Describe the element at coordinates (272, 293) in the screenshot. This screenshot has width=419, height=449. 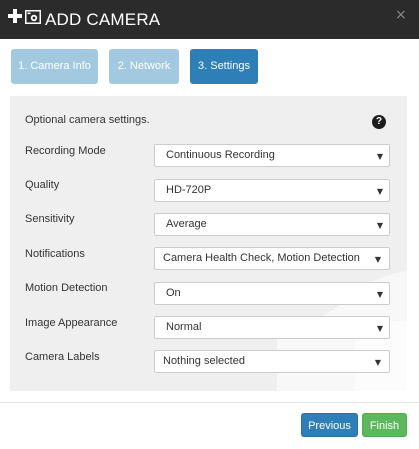
I see `motion-detection-select: On ▼` at that location.